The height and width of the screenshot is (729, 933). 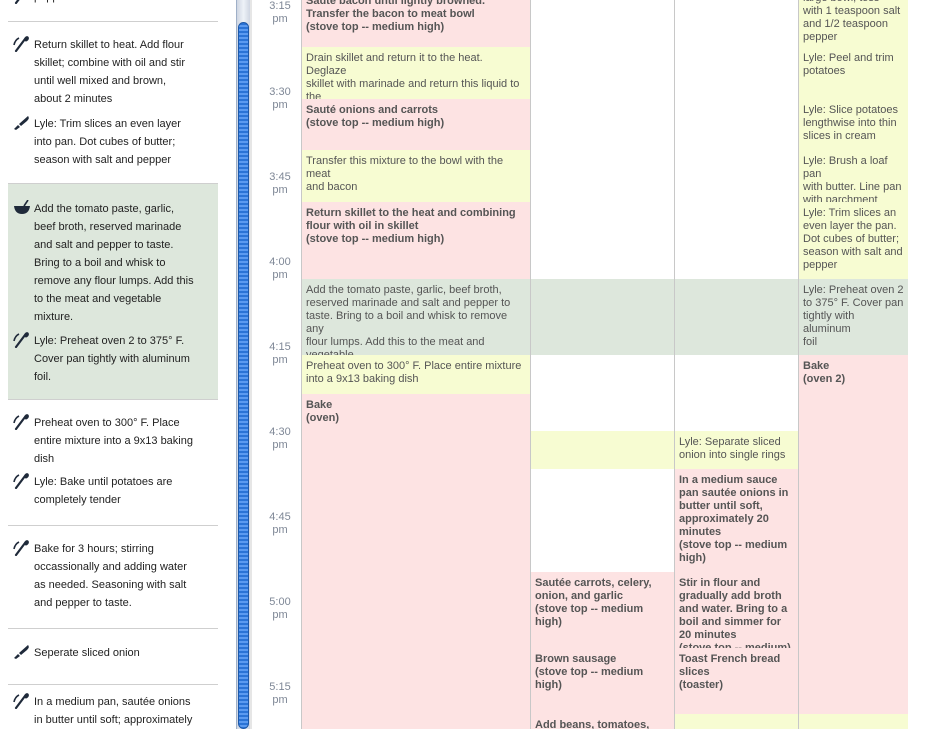 I want to click on task-line: to 375° F. Cover pan, so click(x=853, y=303).